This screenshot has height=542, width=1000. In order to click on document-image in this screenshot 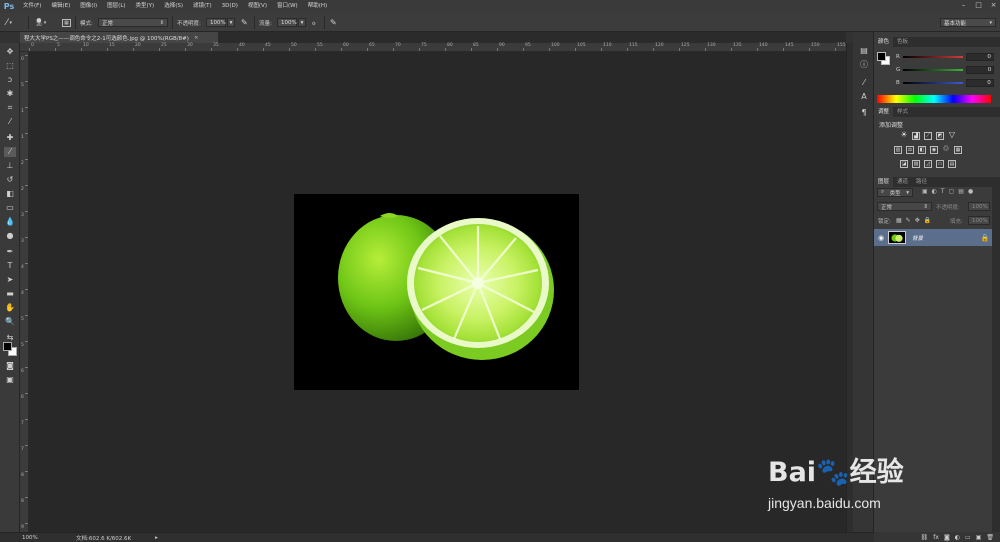, I will do `click(436, 292)`.